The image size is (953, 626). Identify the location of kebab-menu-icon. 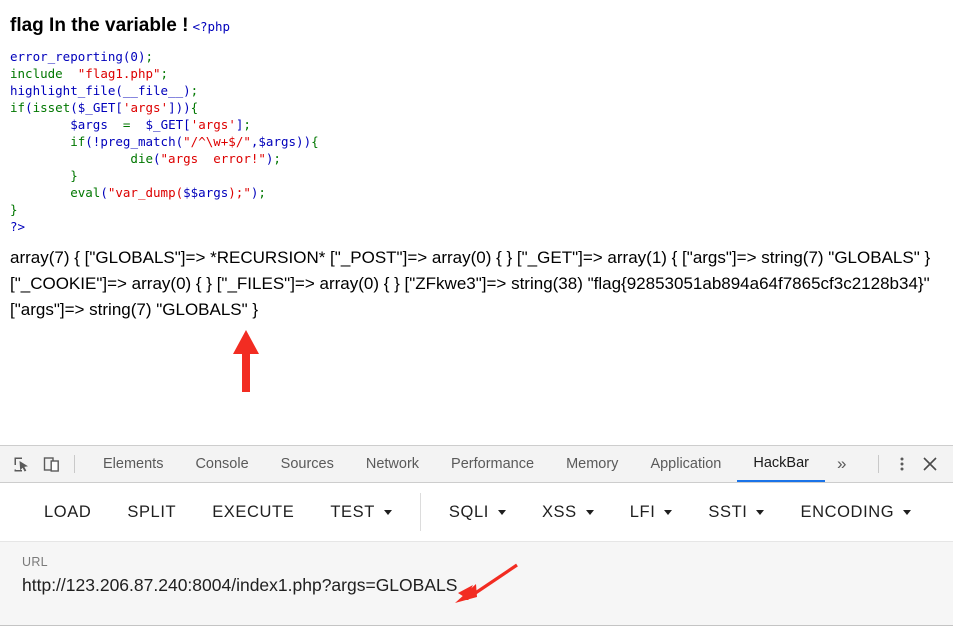
(902, 464).